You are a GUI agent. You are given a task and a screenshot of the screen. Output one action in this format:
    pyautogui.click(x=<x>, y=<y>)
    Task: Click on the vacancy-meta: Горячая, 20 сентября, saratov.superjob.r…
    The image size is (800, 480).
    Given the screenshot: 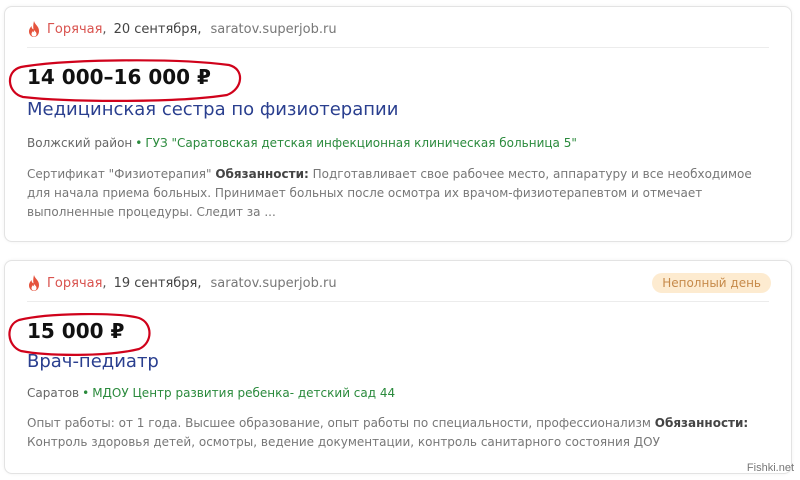 What is the action you would take?
    pyautogui.click(x=182, y=29)
    